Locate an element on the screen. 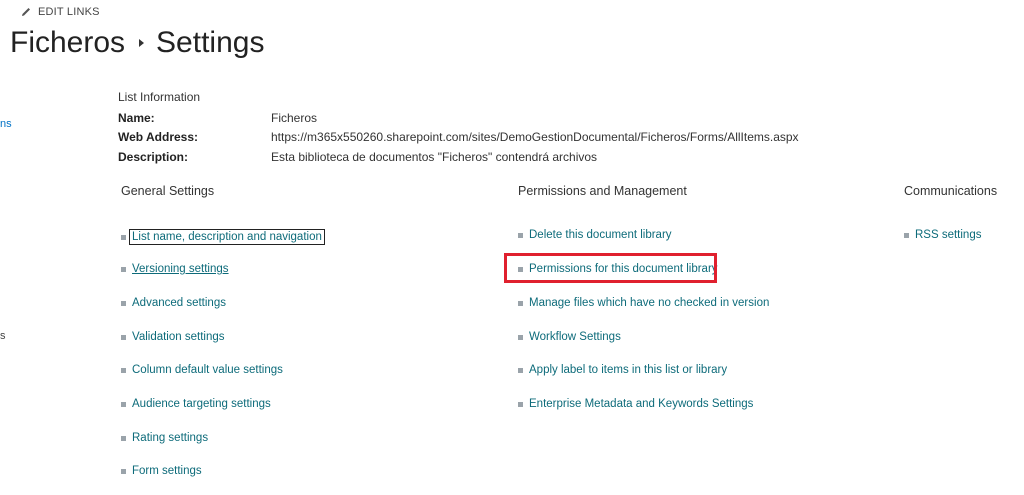 The height and width of the screenshot is (495, 1024). link-form-settings: Form settings is located at coordinates (161, 471).